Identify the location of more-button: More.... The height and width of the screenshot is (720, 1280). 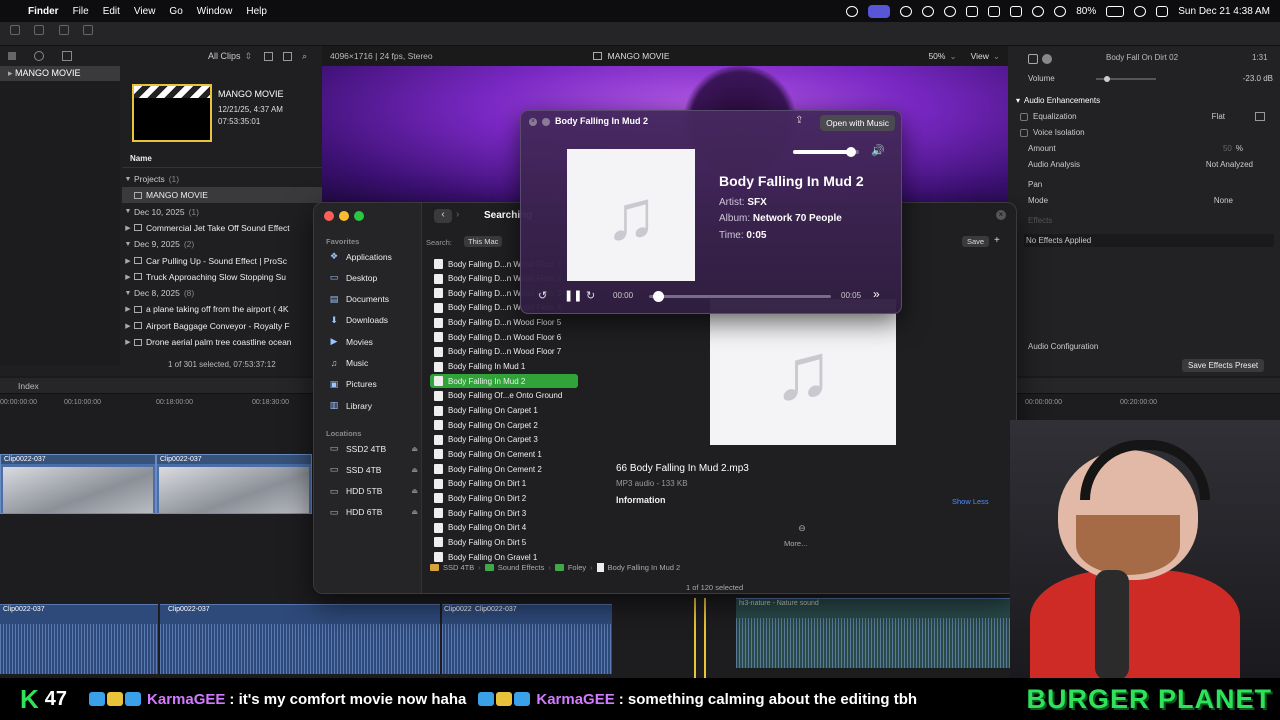
(795, 543).